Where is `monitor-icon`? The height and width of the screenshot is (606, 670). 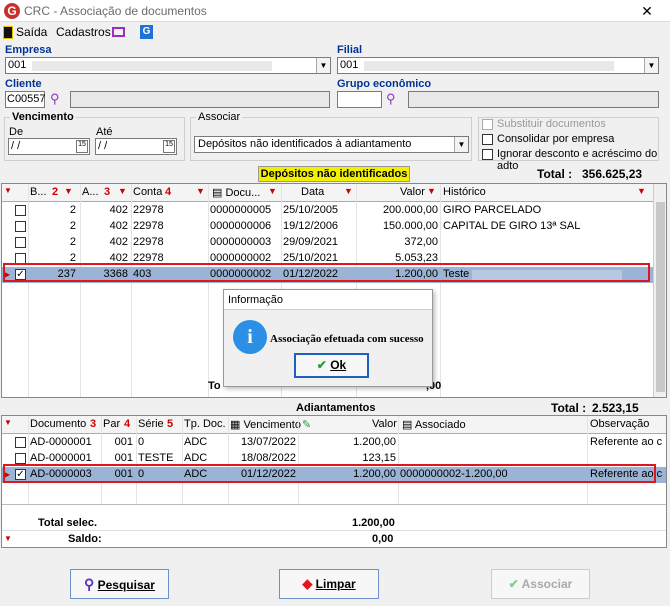 monitor-icon is located at coordinates (118, 32).